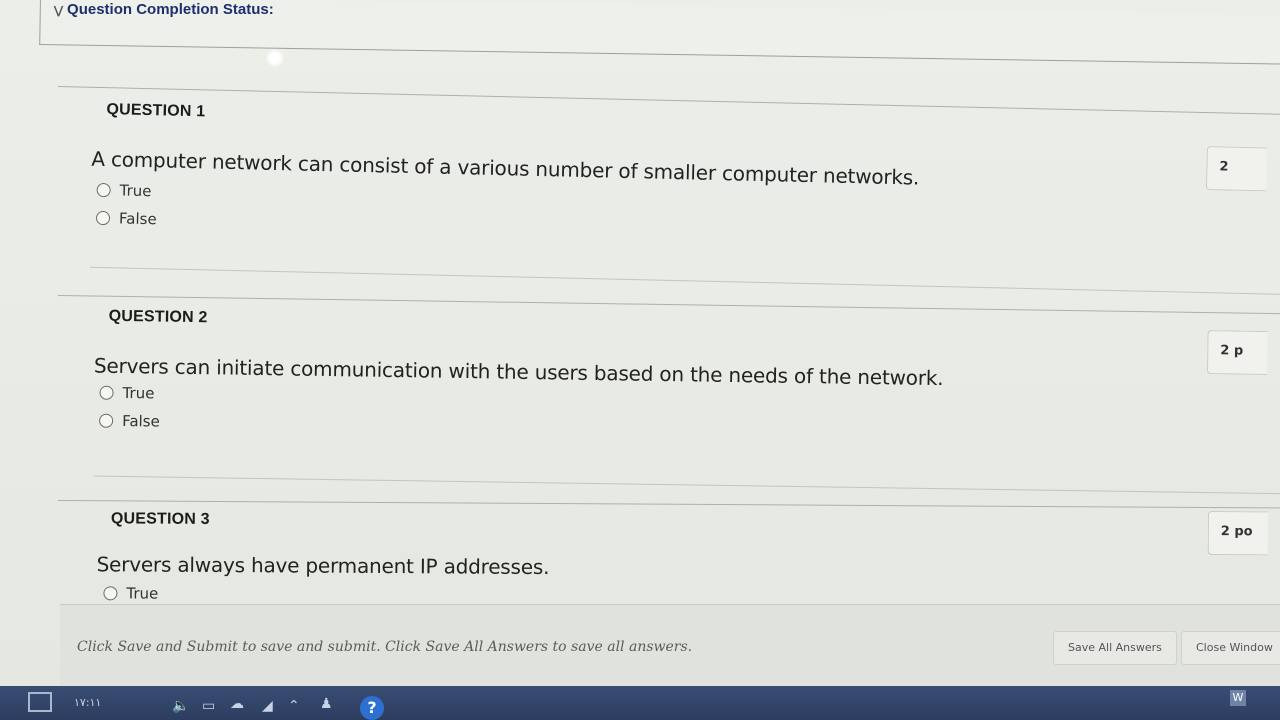  Describe the element at coordinates (237, 704) in the screenshot. I see `cloud-icon: ☁` at that location.